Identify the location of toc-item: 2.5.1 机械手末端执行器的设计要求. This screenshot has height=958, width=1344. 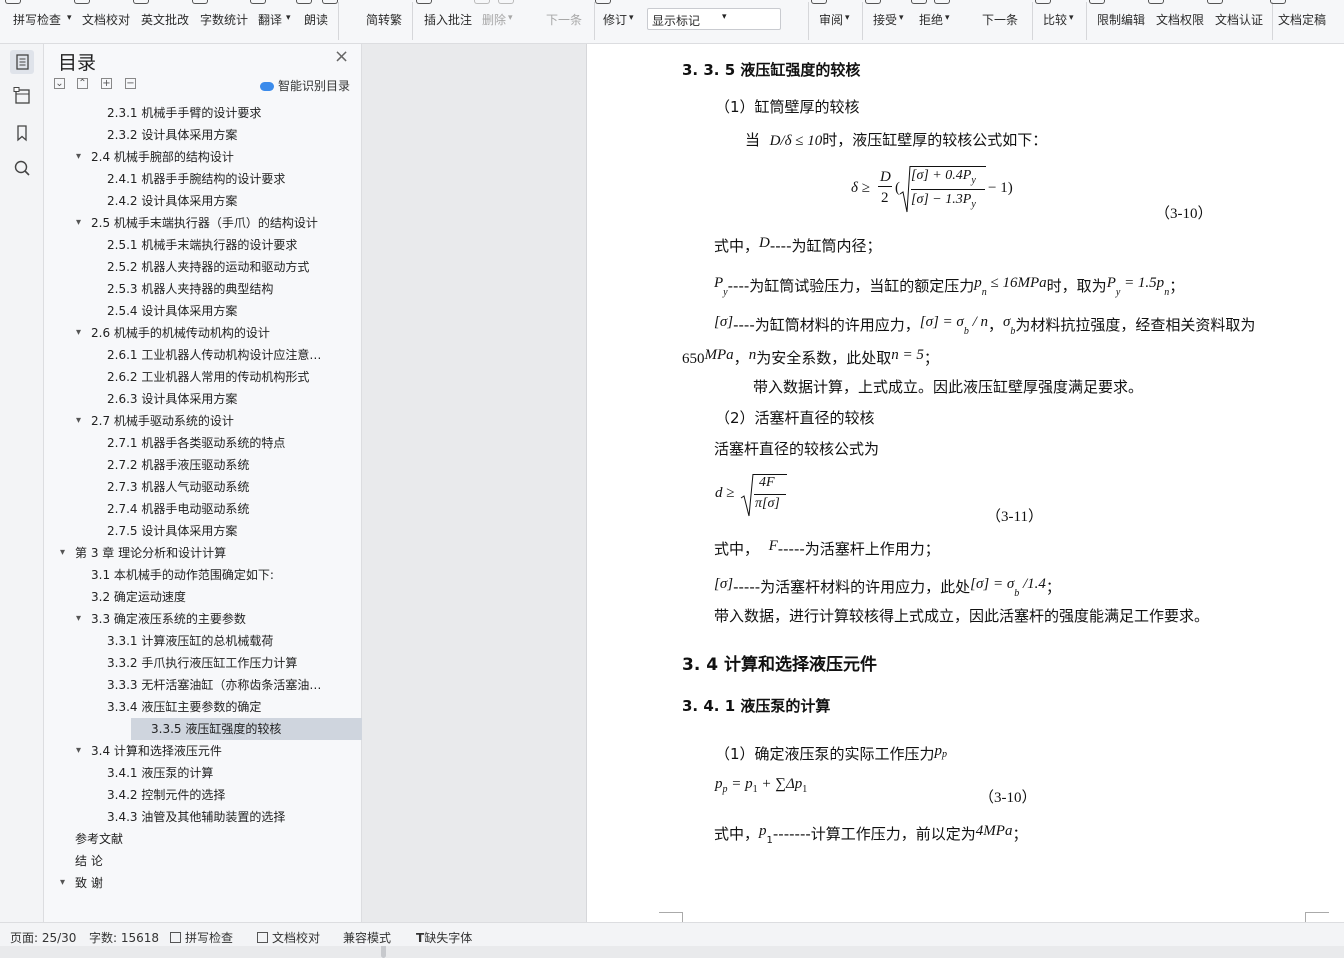
(241, 245).